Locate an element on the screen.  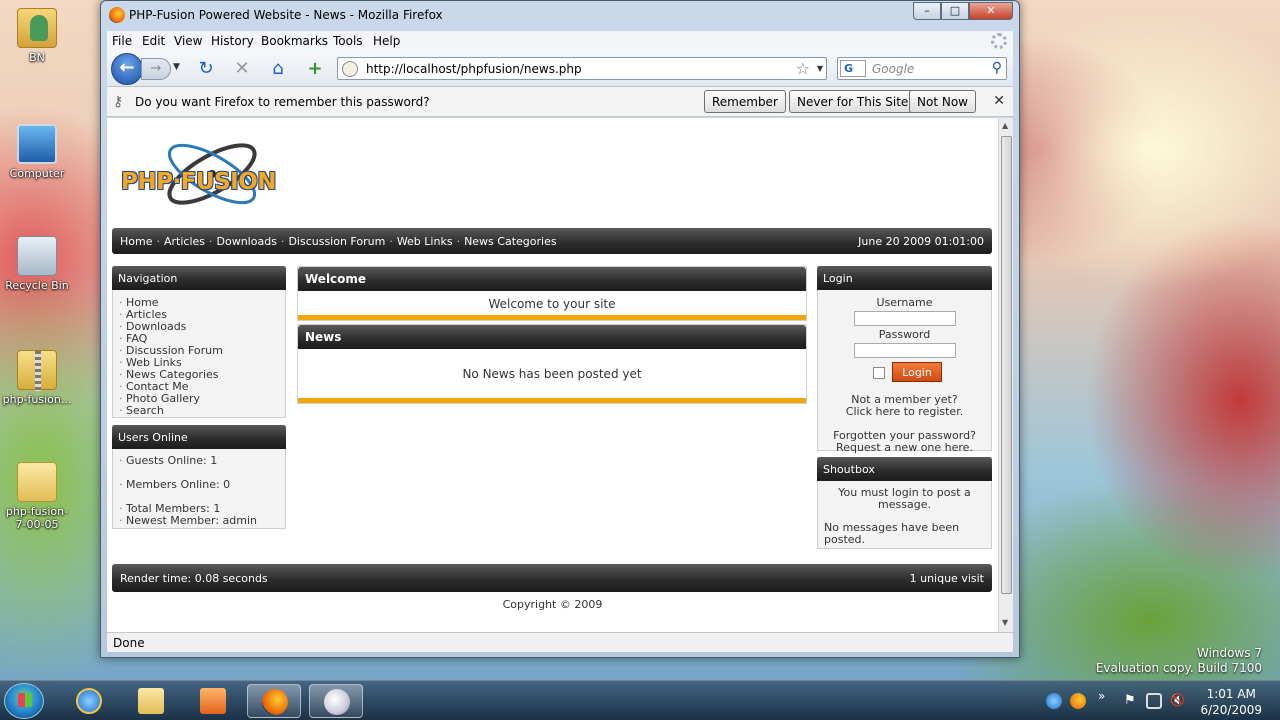
remember-me-checkbox is located at coordinates (879, 373).